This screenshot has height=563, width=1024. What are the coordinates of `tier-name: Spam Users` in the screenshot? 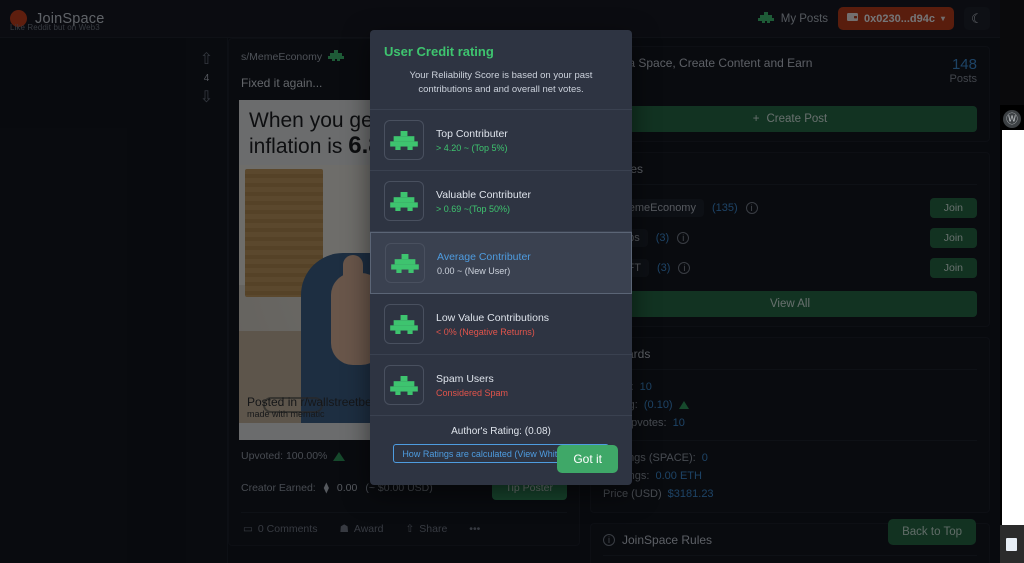 It's located at (465, 378).